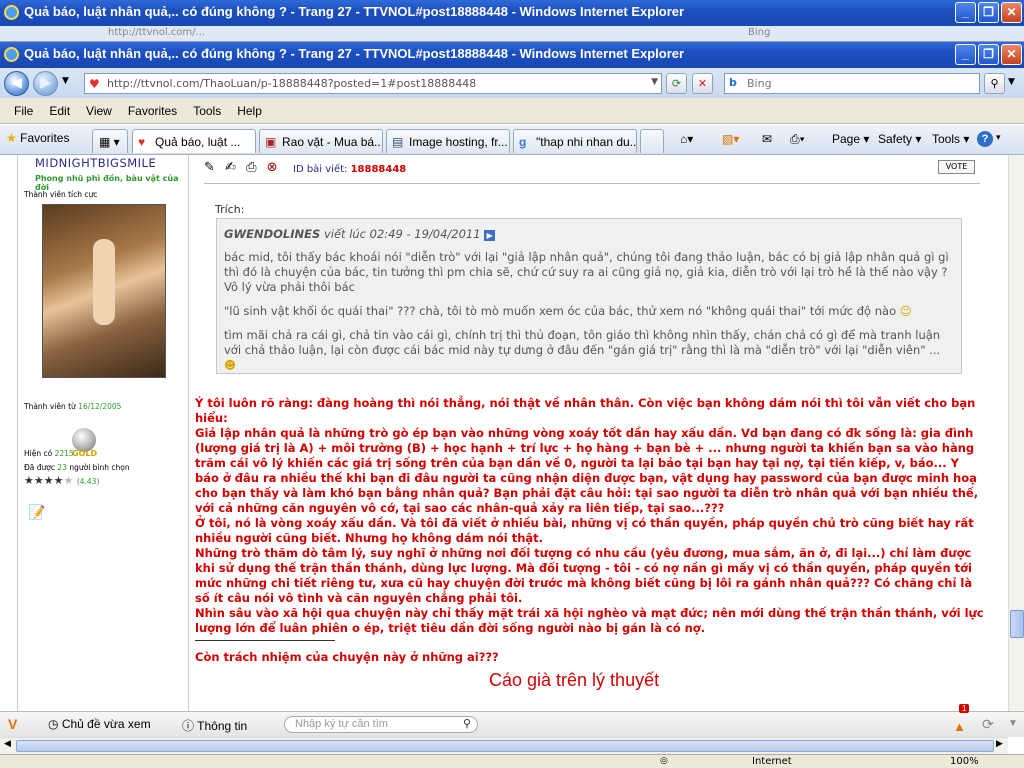 Image resolution: width=1024 pixels, height=768 pixels. I want to click on horizontal-scrollbar: ◀ ▶, so click(504, 745).